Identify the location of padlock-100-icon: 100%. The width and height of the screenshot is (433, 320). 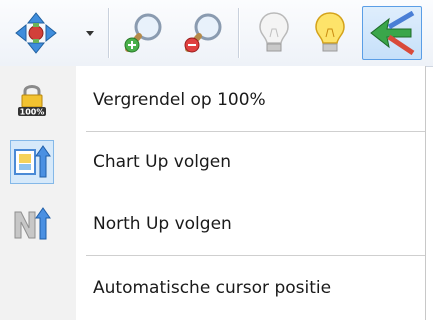
(32, 101).